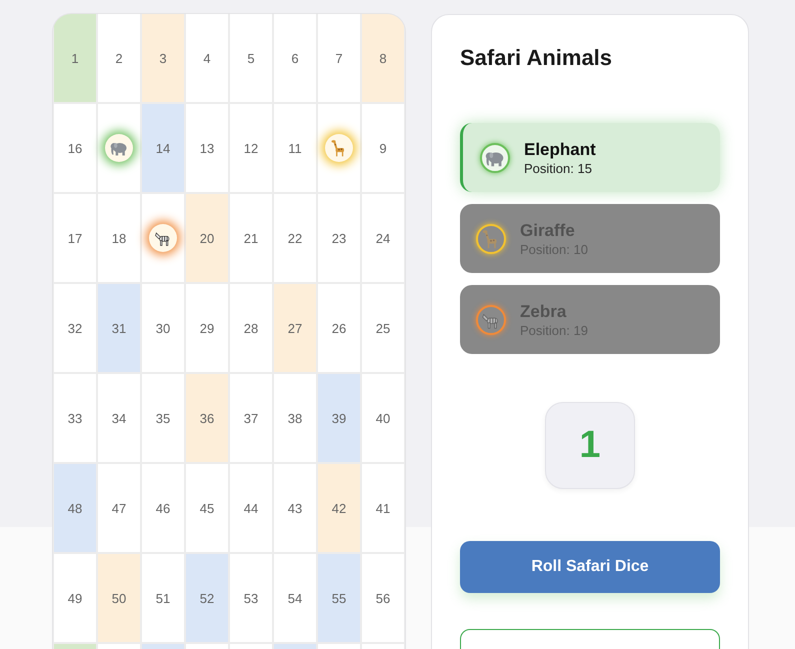 The height and width of the screenshot is (649, 795). What do you see at coordinates (163, 598) in the screenshot?
I see `board-cell: 51` at bounding box center [163, 598].